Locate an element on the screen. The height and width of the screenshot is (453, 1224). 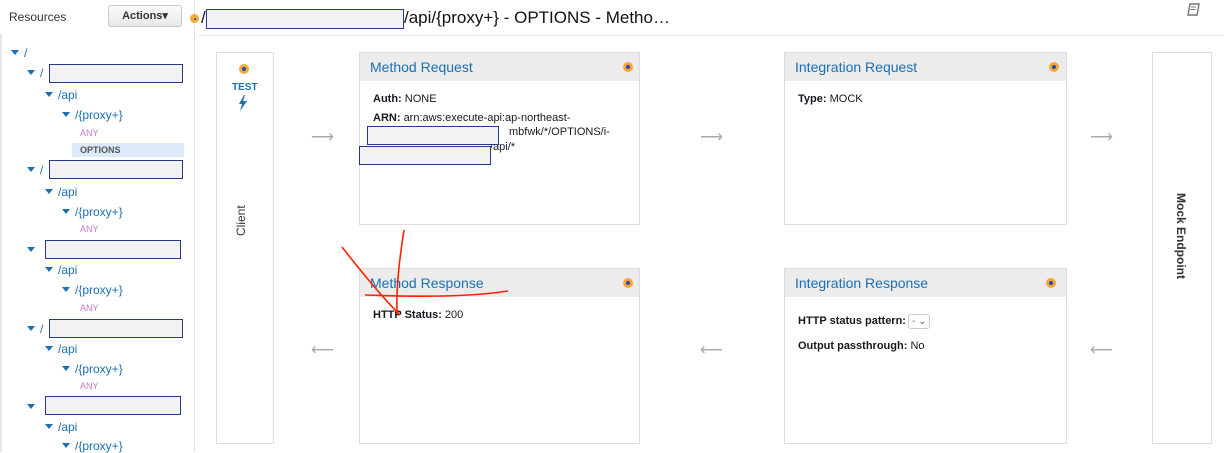
integration-request-title: Integration Request is located at coordinates (856, 67).